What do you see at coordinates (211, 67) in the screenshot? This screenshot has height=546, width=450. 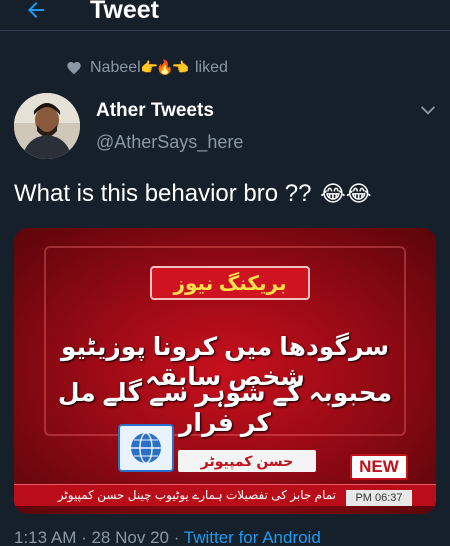 I see `liked-label: liked` at bounding box center [211, 67].